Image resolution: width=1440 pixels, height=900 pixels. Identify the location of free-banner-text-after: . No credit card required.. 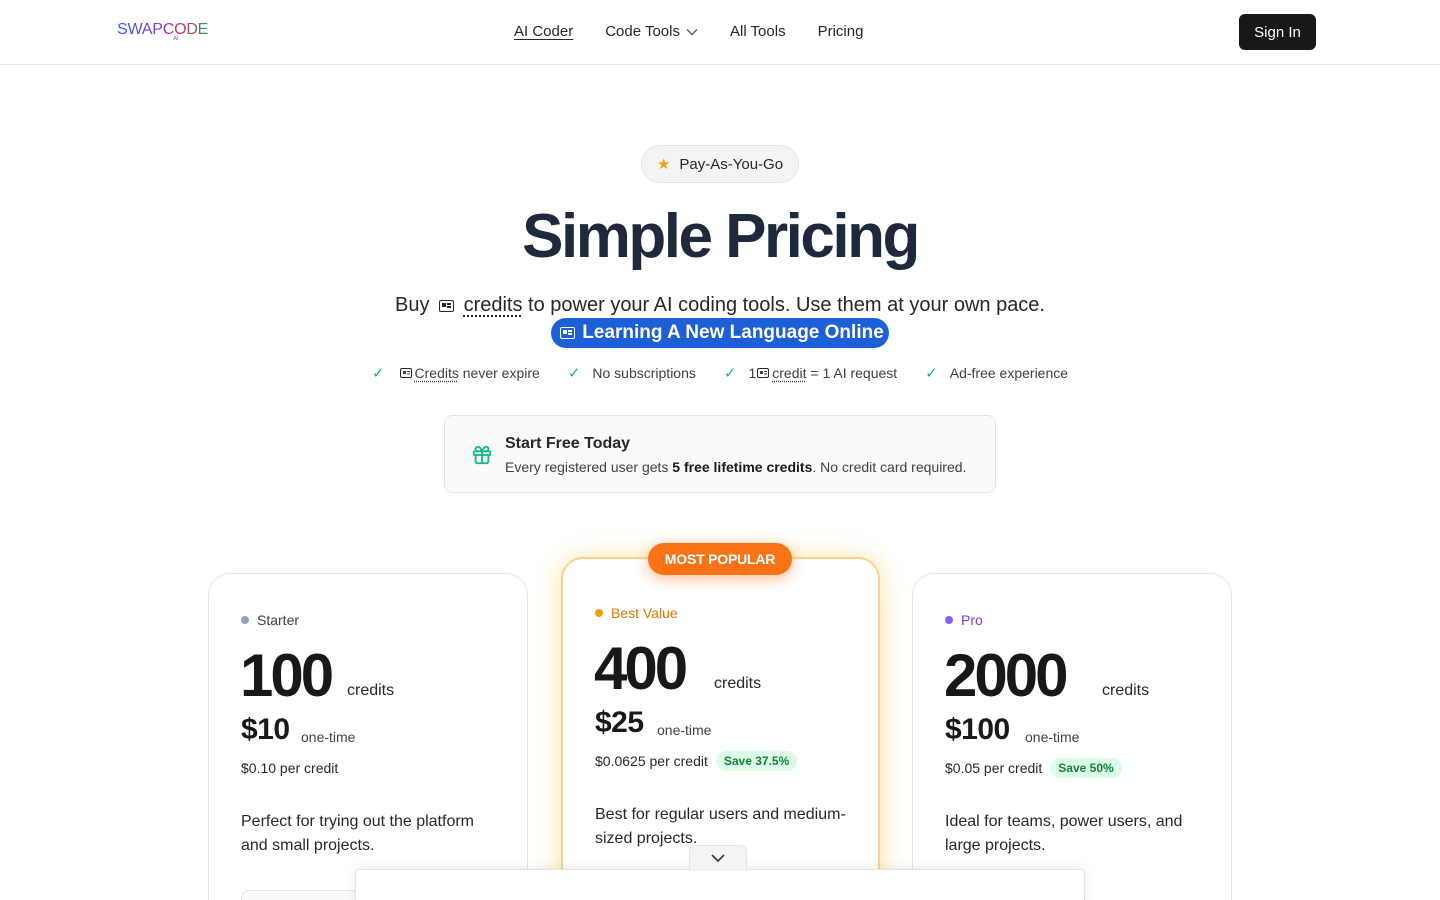
(889, 467).